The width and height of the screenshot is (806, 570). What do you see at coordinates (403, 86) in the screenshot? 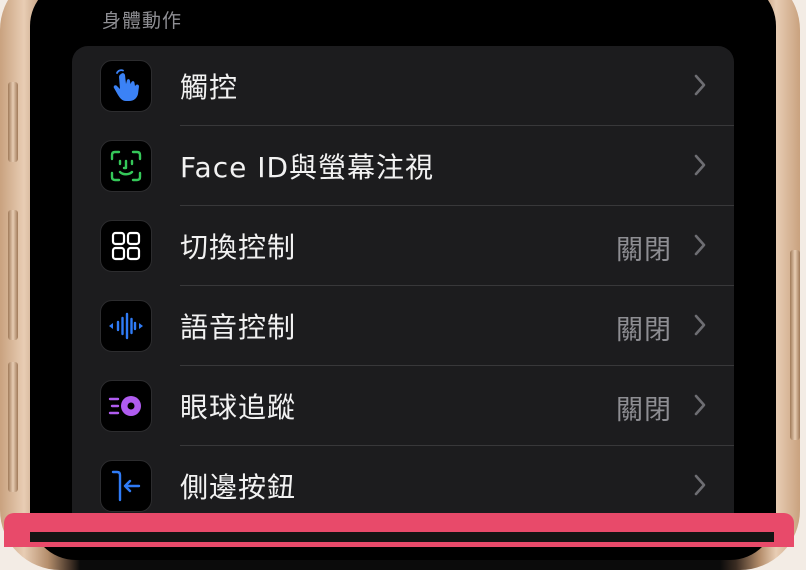
I see `settings-row-touch: 觸控` at bounding box center [403, 86].